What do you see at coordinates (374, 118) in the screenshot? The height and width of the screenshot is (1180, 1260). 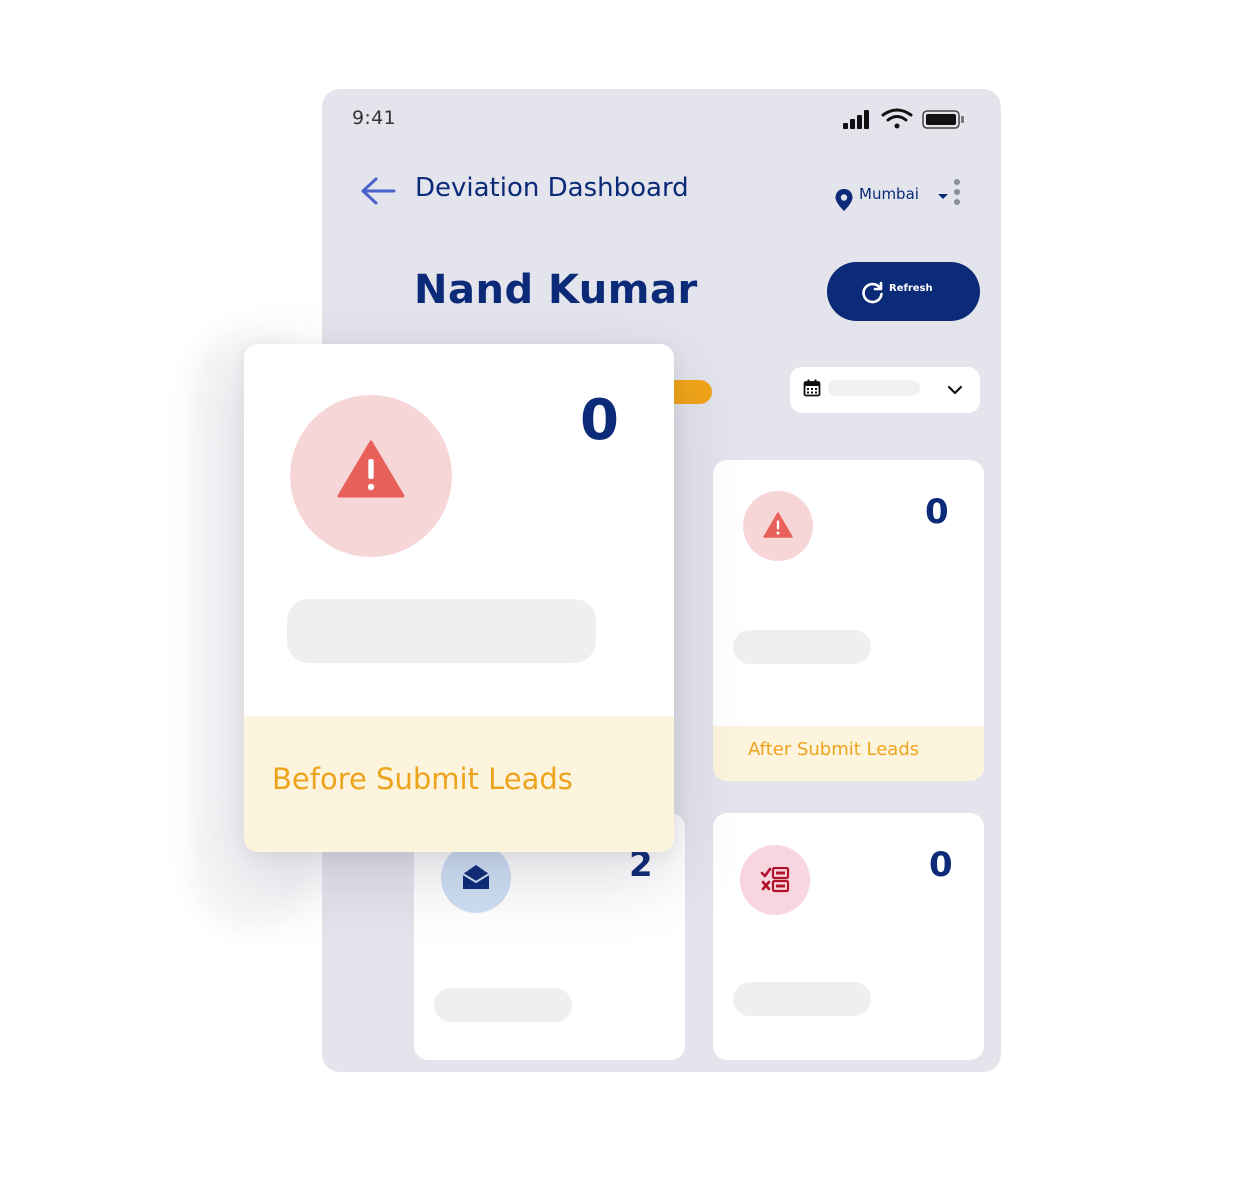 I see `status-time: 9:41` at bounding box center [374, 118].